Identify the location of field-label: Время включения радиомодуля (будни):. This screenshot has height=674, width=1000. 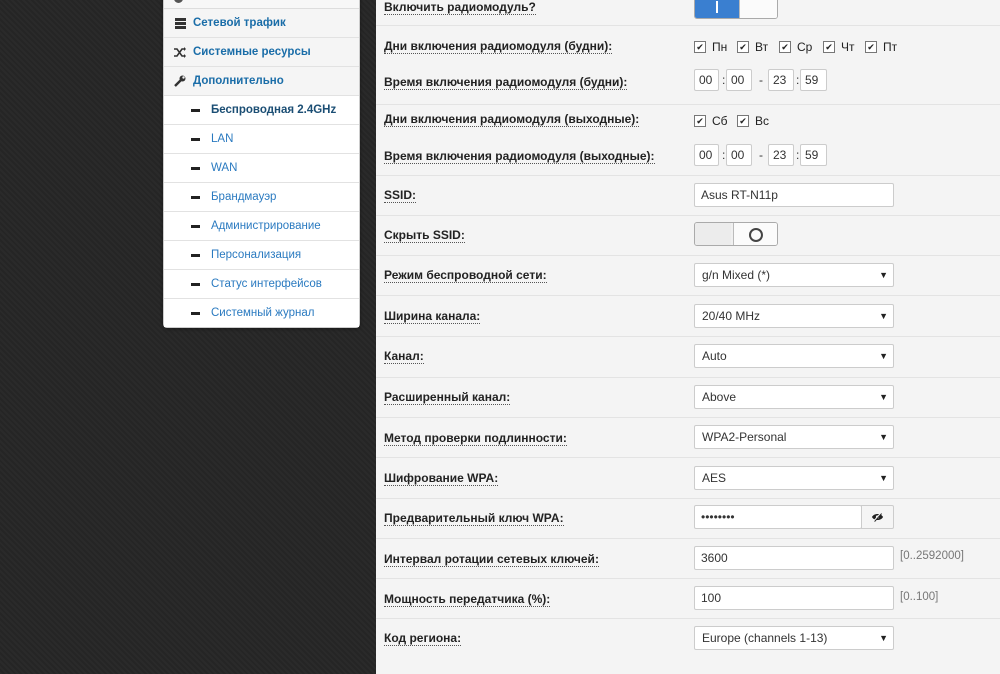
(506, 82).